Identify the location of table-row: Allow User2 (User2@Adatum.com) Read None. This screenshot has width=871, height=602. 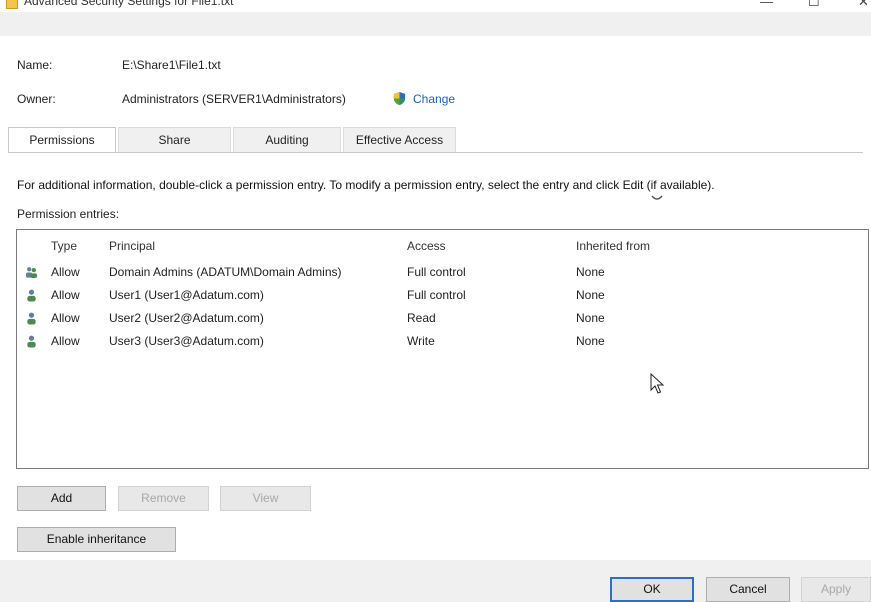
(442, 318).